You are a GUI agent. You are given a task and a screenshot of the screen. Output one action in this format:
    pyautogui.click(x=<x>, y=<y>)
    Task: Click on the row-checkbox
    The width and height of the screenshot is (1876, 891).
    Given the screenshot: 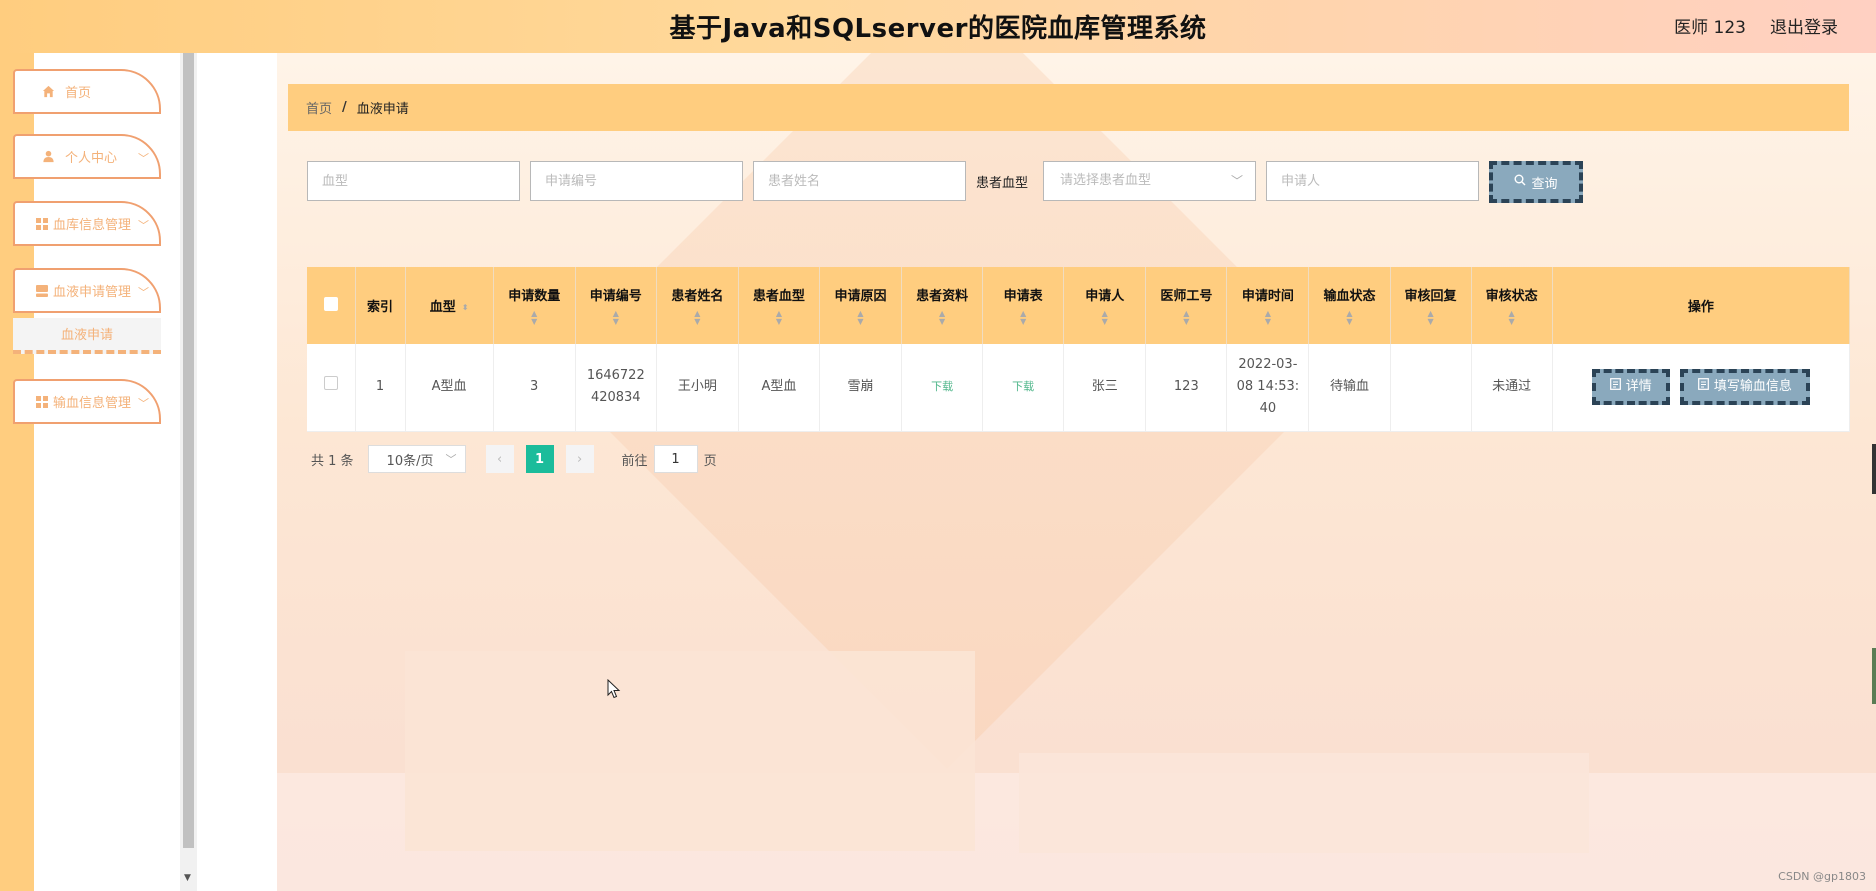 What is the action you would take?
    pyautogui.click(x=330, y=383)
    